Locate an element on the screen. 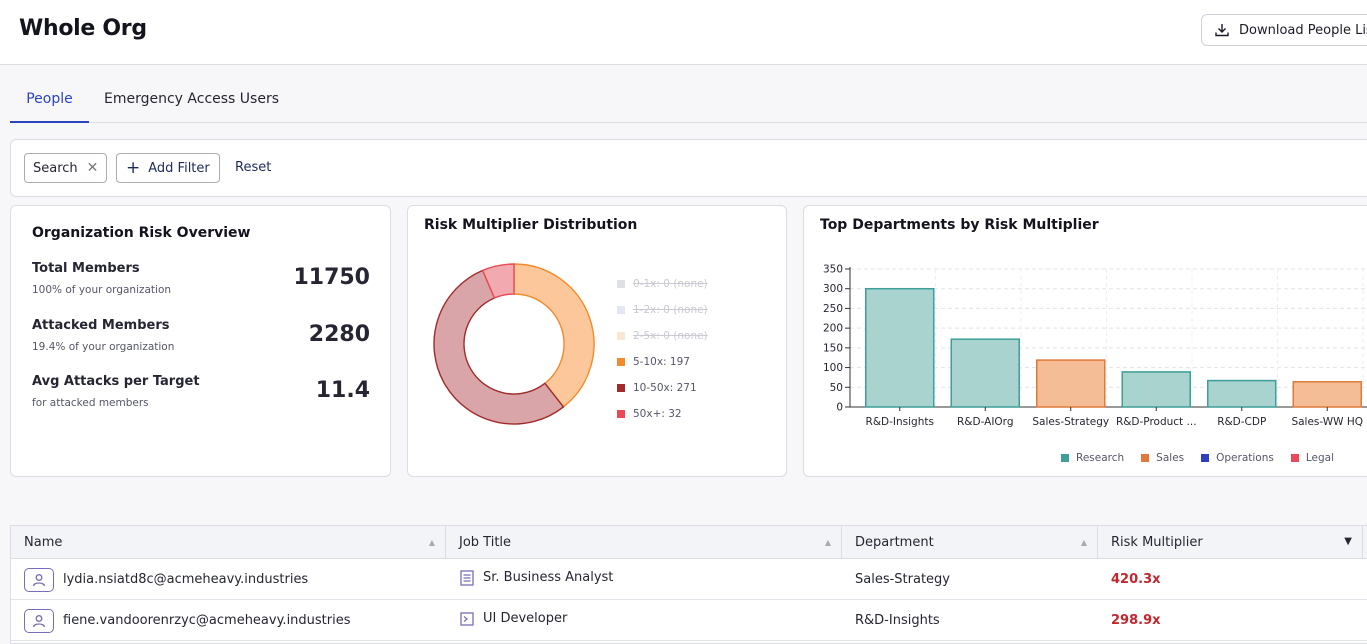 The image size is (1367, 644). cell-name: lydia.nsiatd8c@acmeheavy.industries is located at coordinates (166, 579).